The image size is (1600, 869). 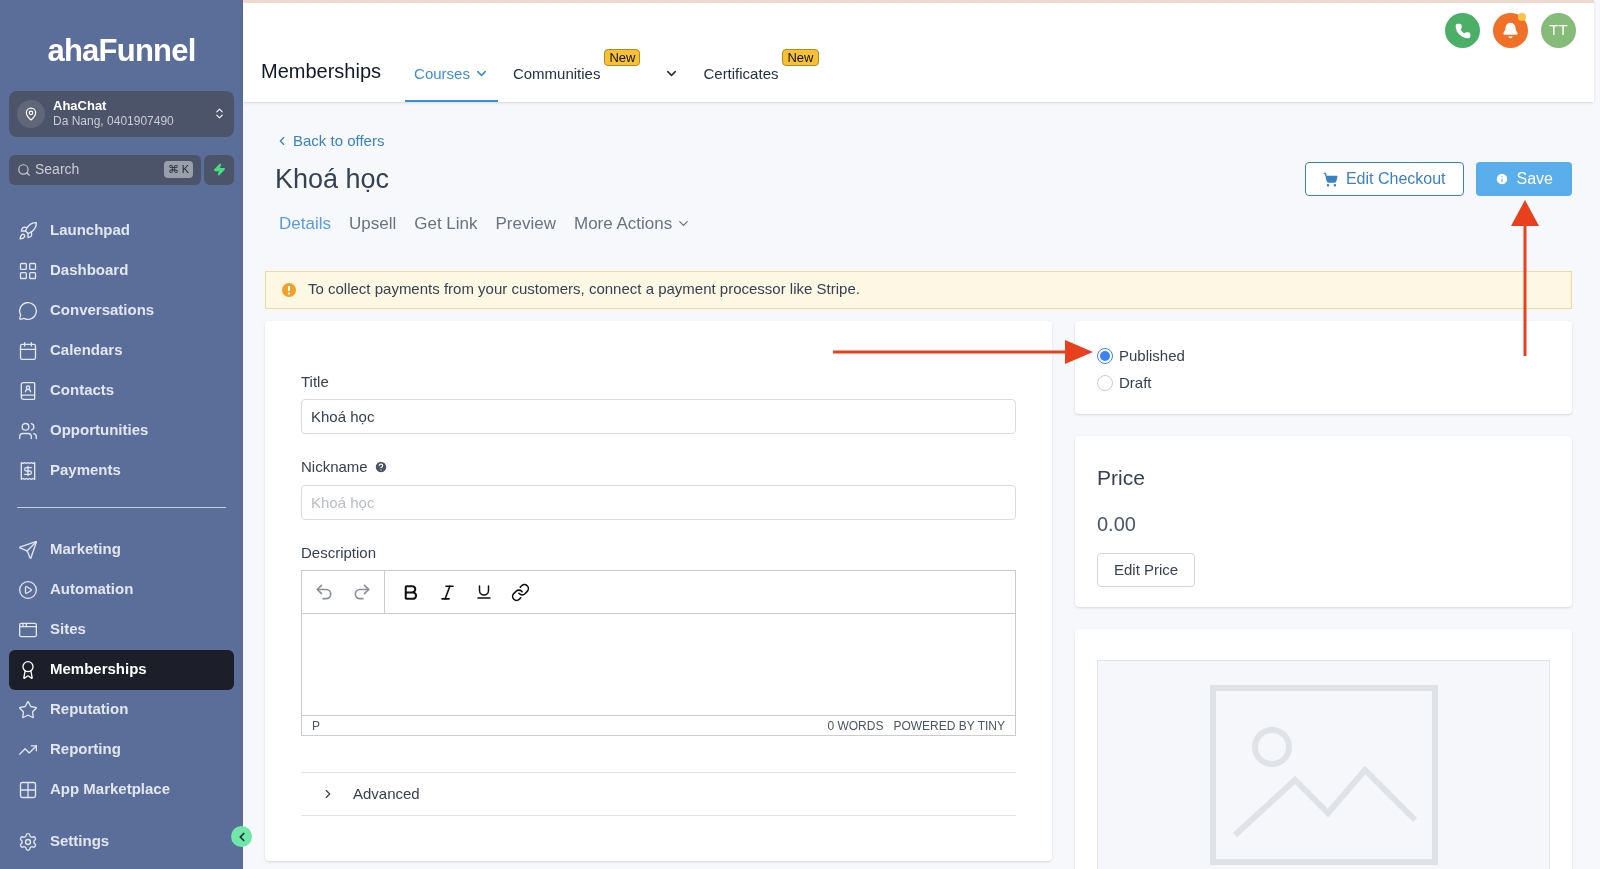 What do you see at coordinates (28, 230) in the screenshot?
I see `rocket-icon` at bounding box center [28, 230].